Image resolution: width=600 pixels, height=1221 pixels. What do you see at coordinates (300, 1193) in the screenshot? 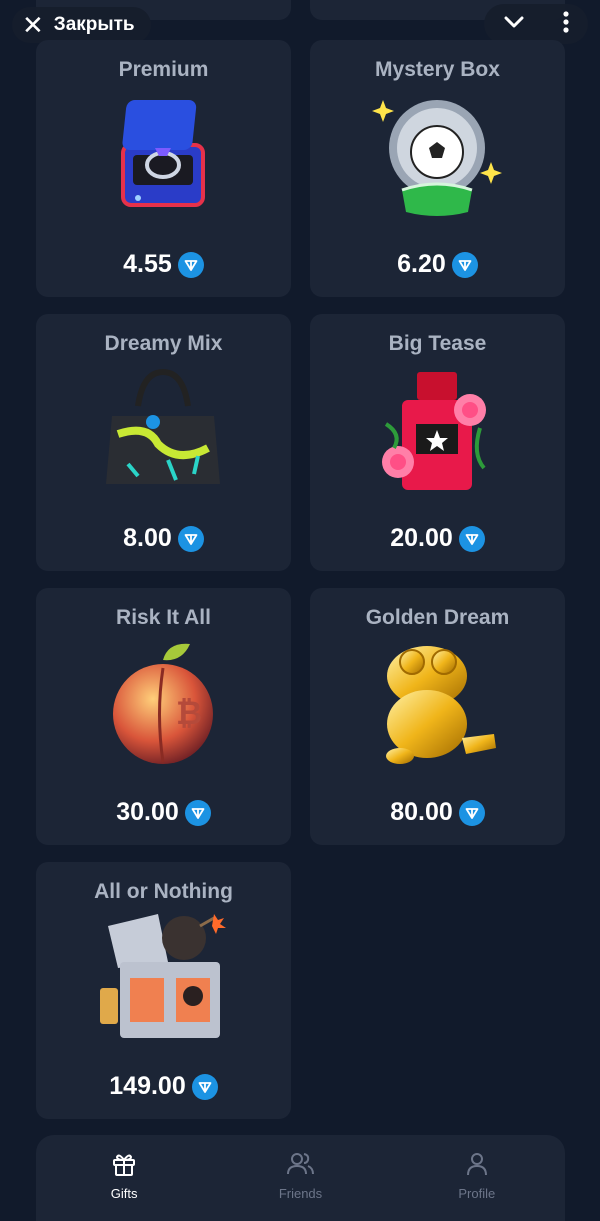
I see `nav-label: Friends` at bounding box center [300, 1193].